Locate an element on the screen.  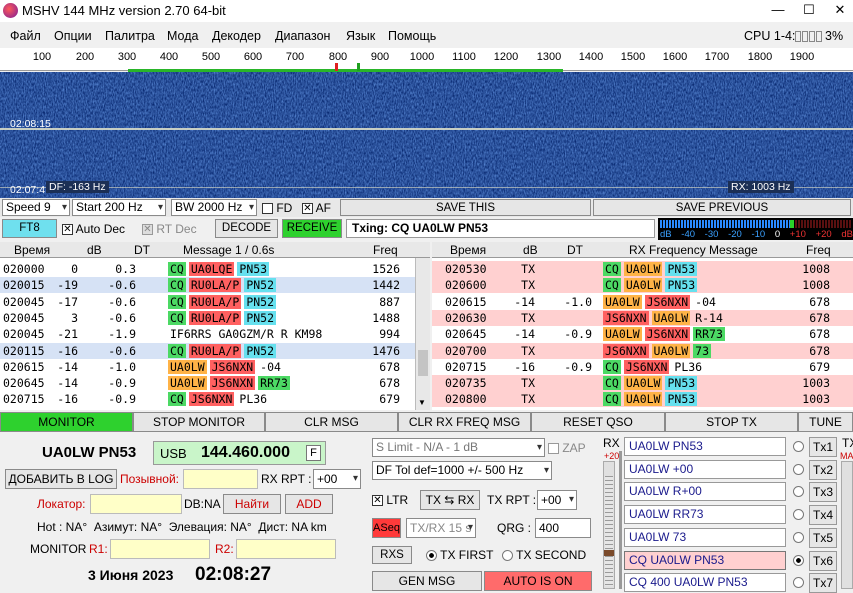
fd-checkbox-wrap: FD is located at coordinates (277, 208).